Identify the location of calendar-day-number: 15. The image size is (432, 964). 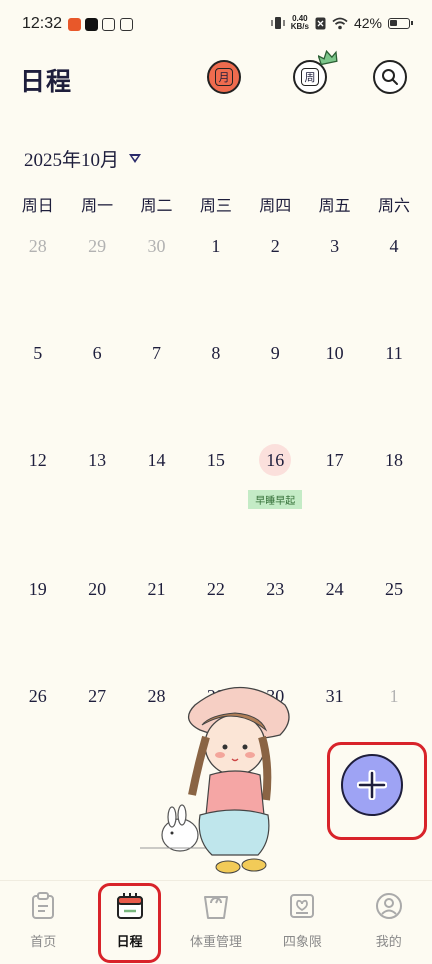
(215, 460).